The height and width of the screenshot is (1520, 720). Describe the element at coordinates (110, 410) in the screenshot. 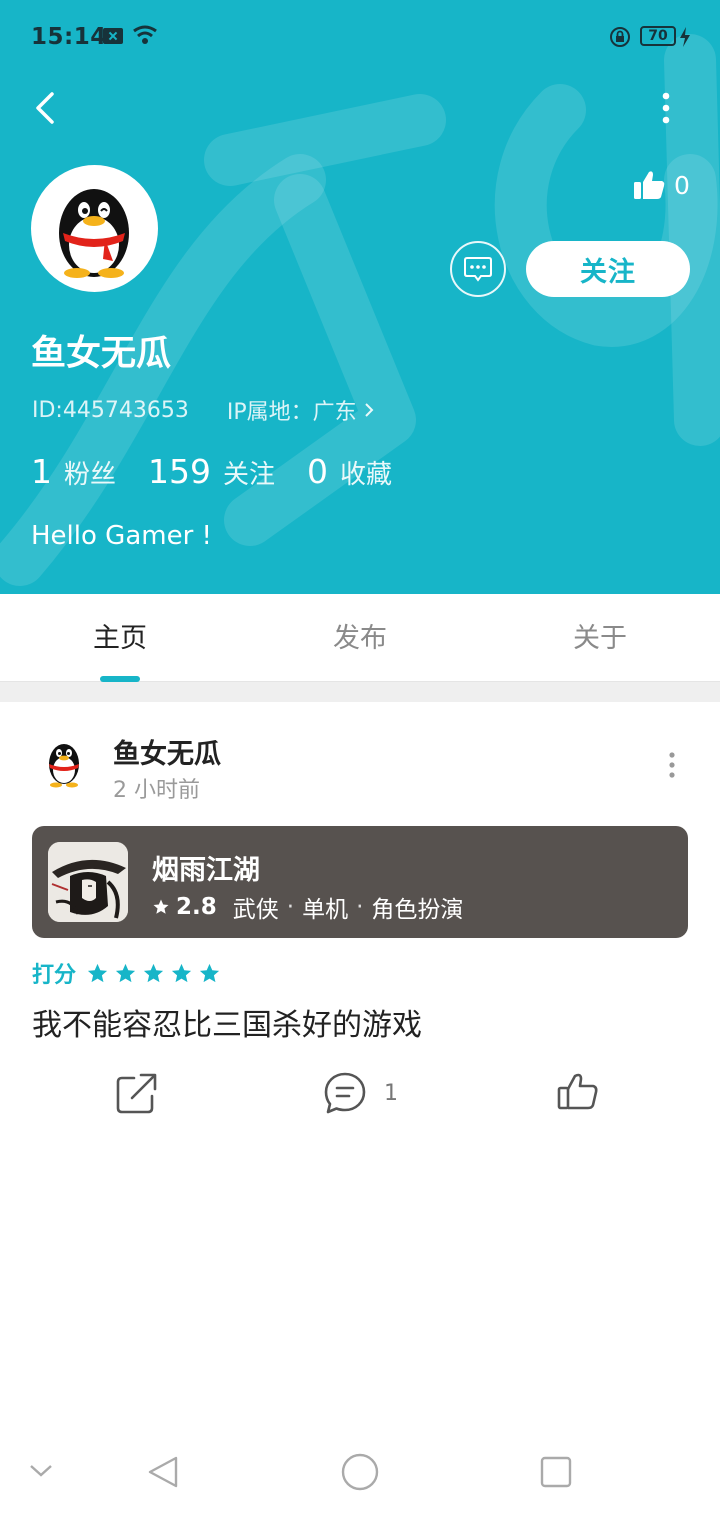

I see `profile-id: ID:445743653` at that location.